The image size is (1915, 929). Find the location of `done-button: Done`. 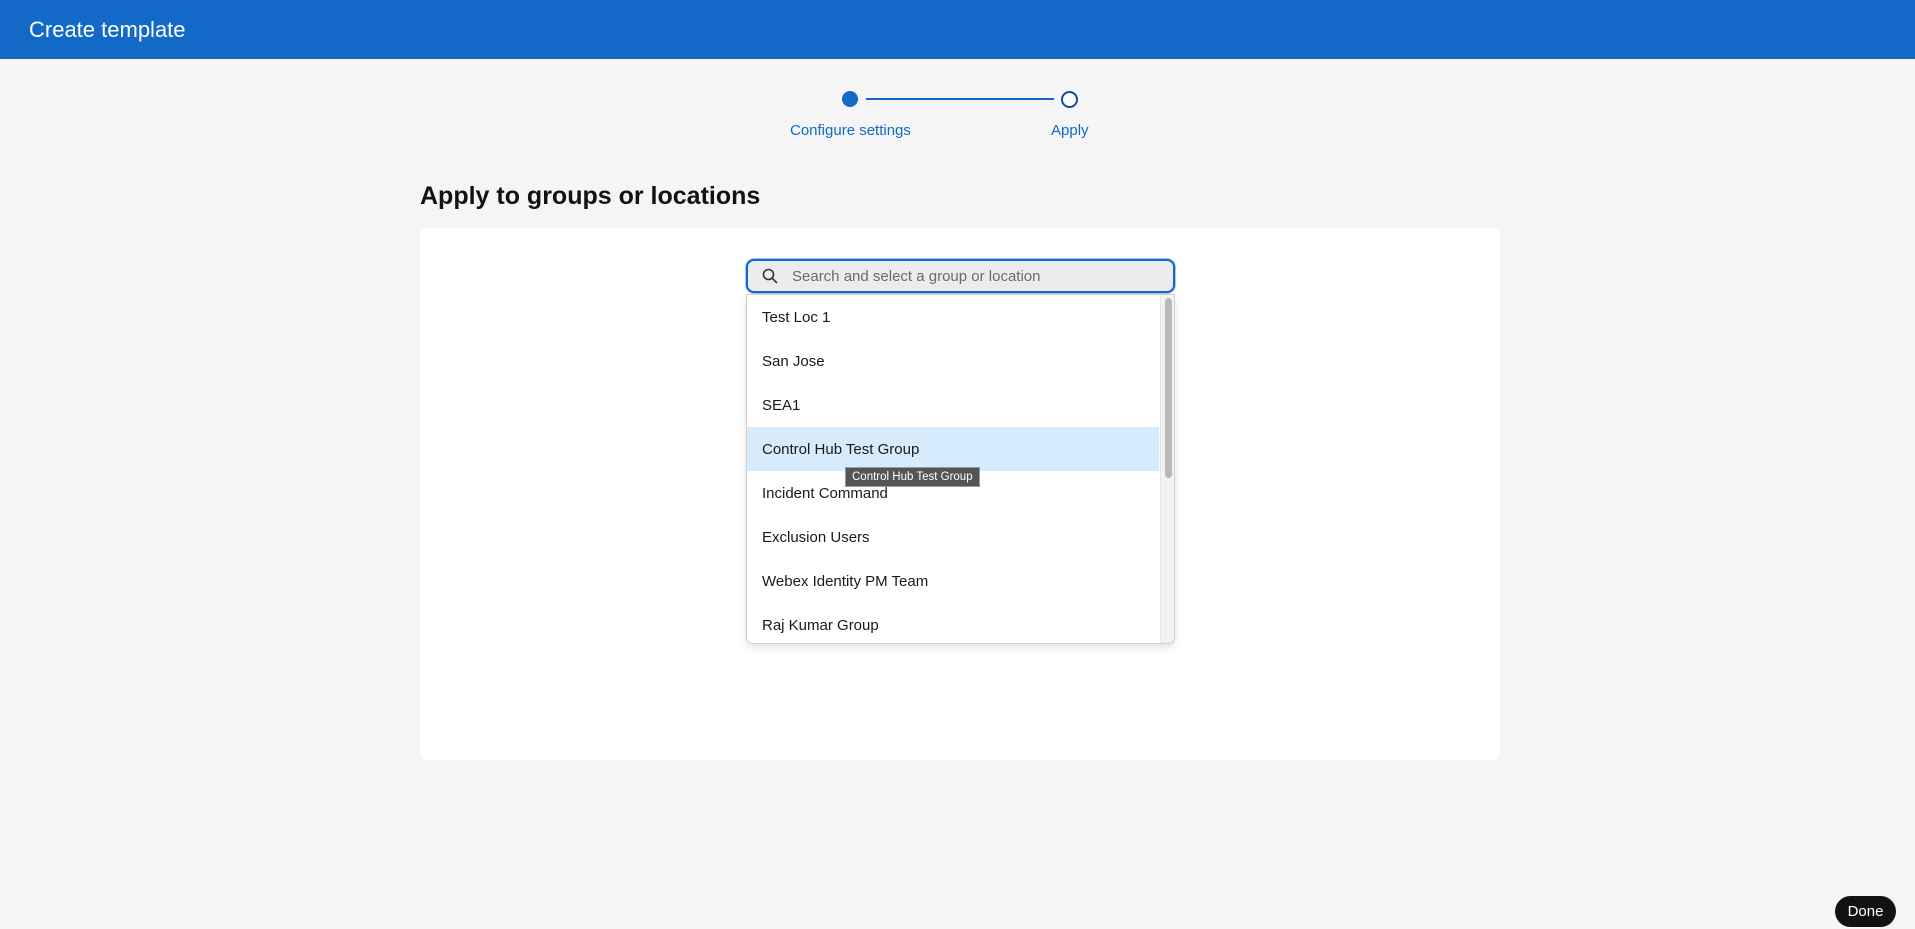

done-button: Done is located at coordinates (1865, 911).